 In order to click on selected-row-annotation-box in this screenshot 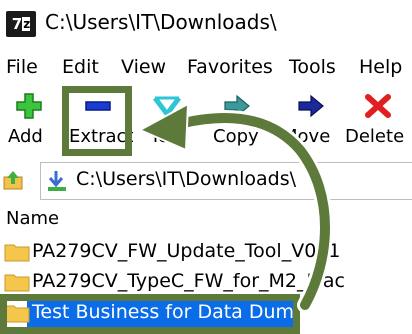, I will do `click(150, 314)`.